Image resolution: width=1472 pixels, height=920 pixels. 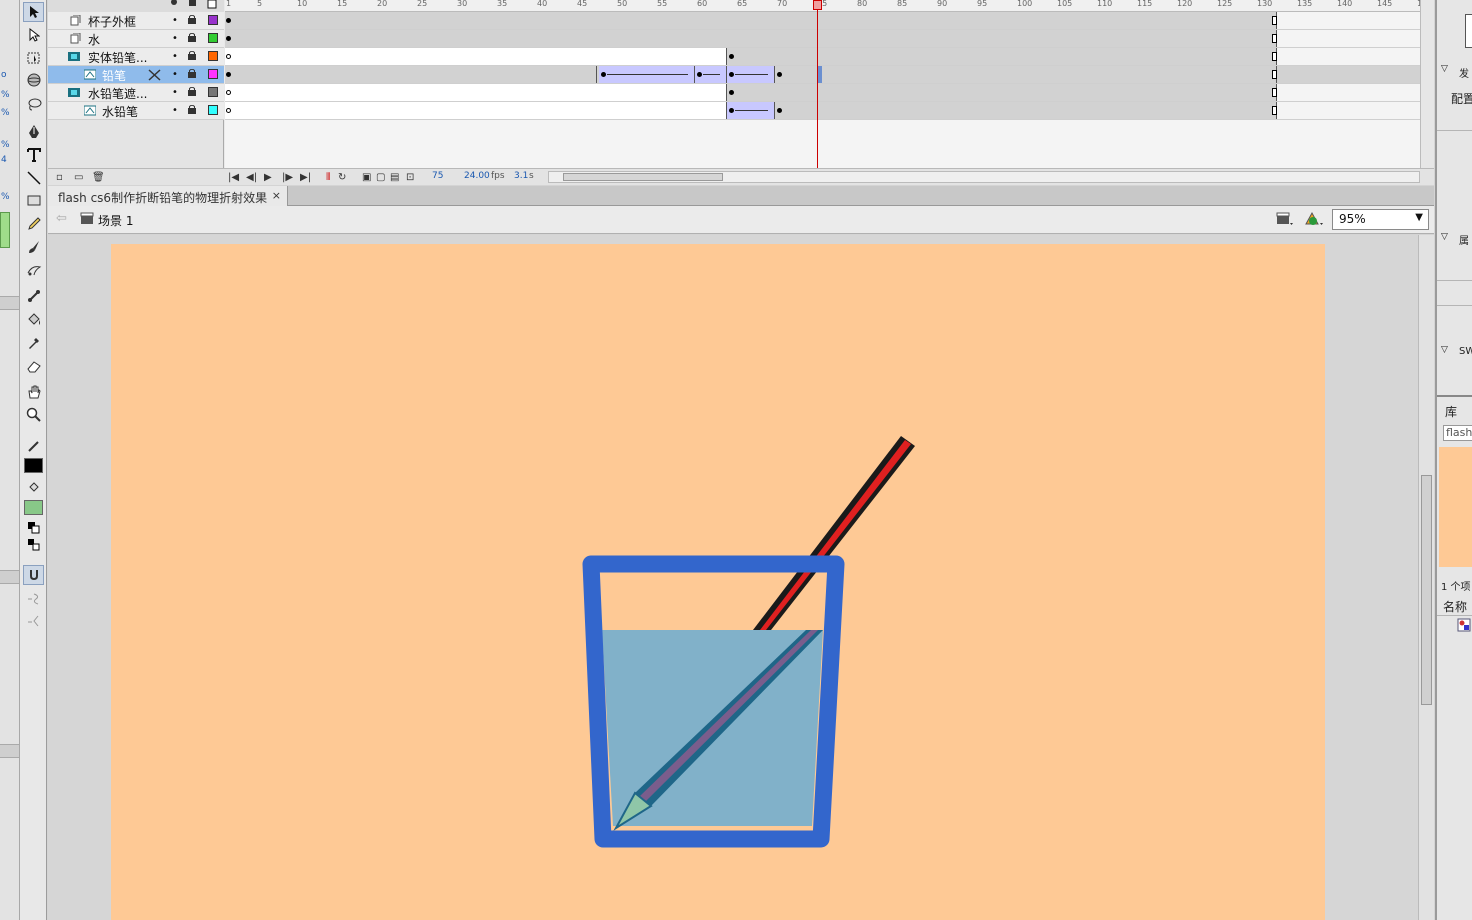 I want to click on document-tab: flash cs6制作折断铅笔的物理折射效果 ×, so click(x=168, y=196).